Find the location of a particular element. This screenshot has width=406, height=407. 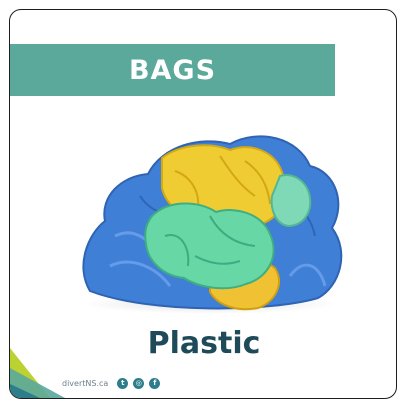

footer-url: divertNS.ca is located at coordinates (85, 383).